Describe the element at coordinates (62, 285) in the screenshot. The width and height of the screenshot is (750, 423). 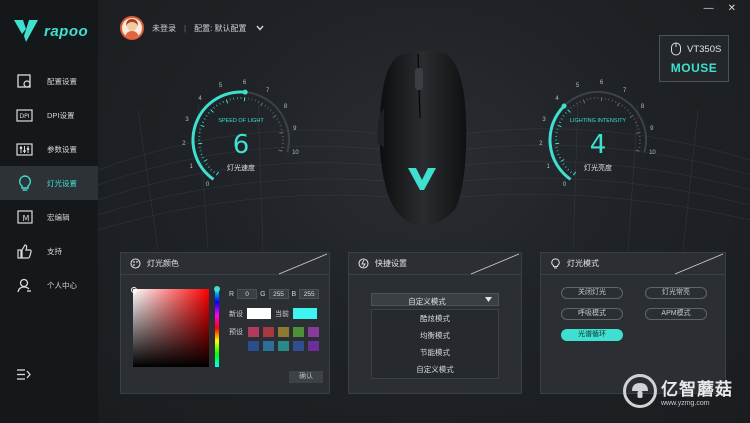
I see `sidebar-item-label: 个人中心` at that location.